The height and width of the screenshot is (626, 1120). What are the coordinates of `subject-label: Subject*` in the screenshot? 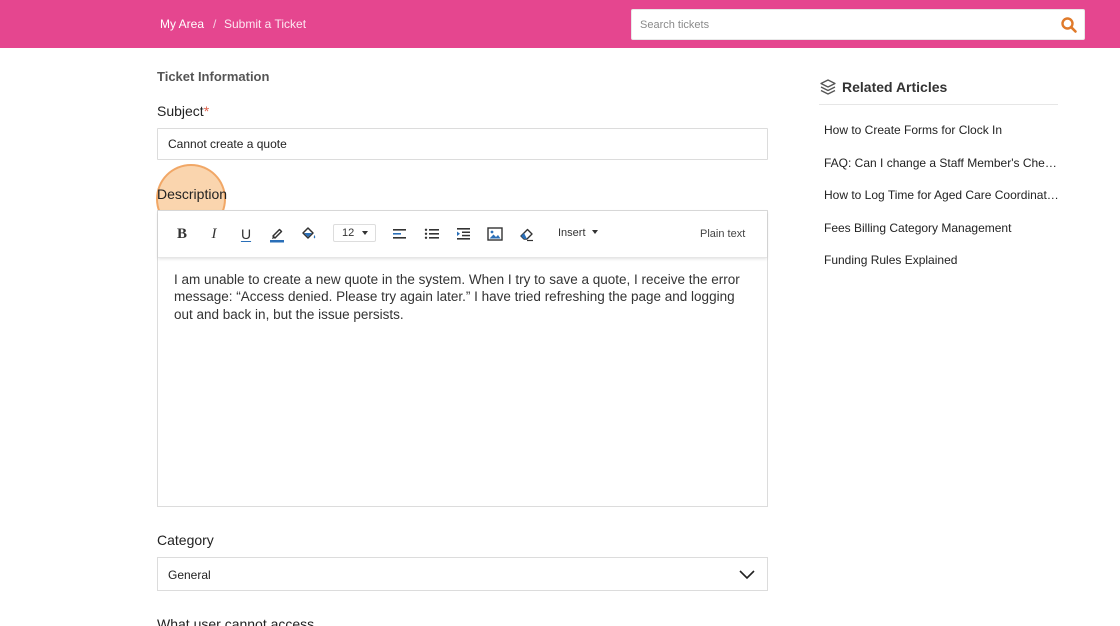 It's located at (183, 111).